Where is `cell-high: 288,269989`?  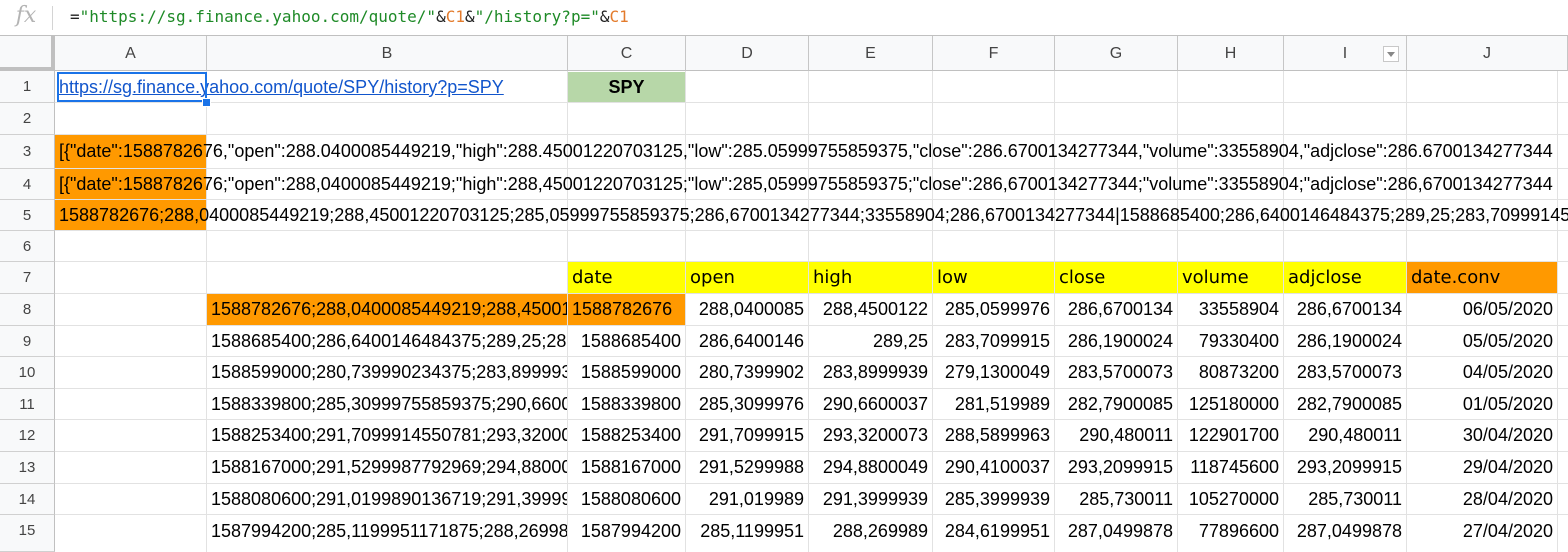 cell-high: 288,269989 is located at coordinates (870, 531).